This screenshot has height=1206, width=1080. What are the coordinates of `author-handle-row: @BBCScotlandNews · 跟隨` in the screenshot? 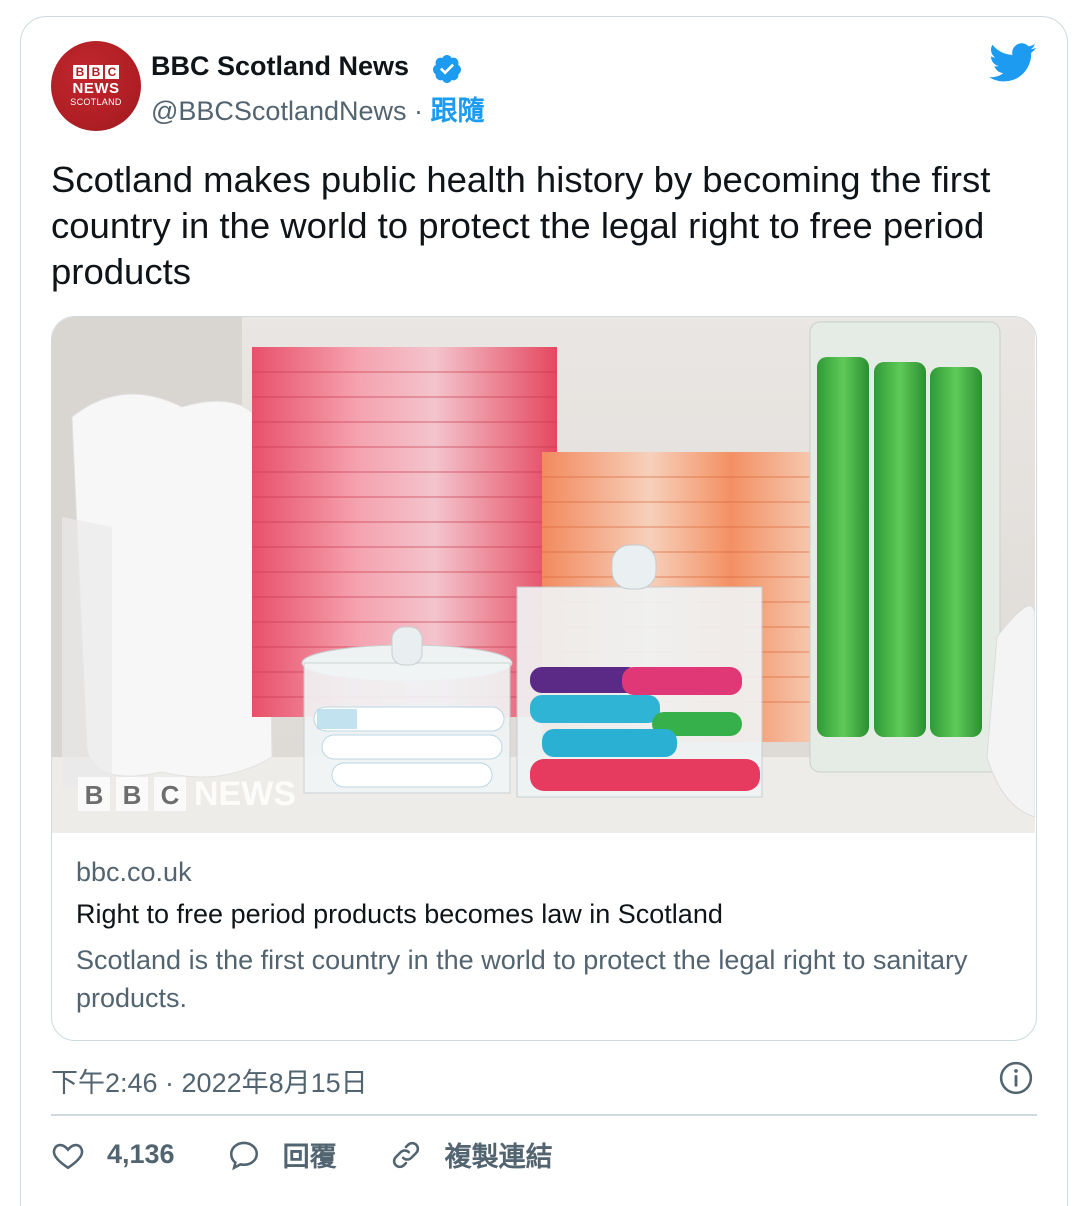 It's located at (318, 108).